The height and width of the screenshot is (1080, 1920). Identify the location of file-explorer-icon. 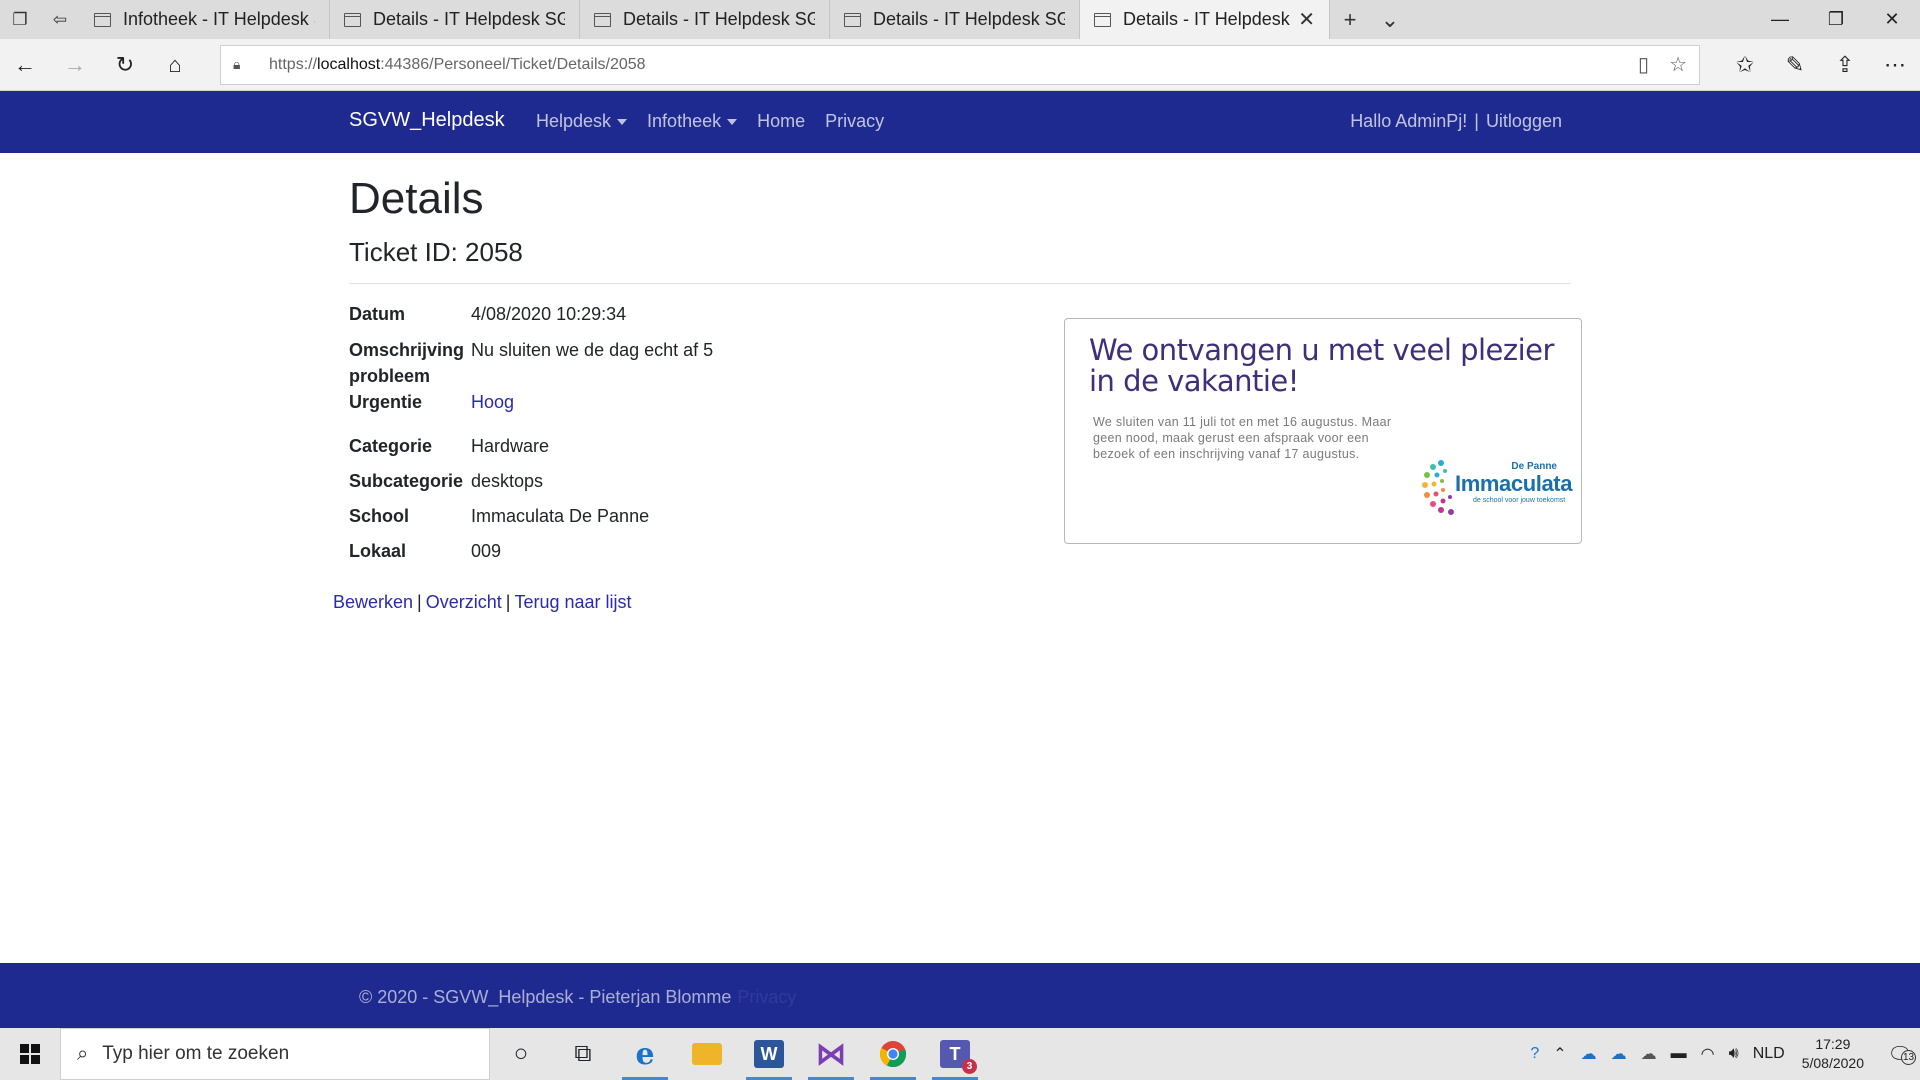
(707, 1054).